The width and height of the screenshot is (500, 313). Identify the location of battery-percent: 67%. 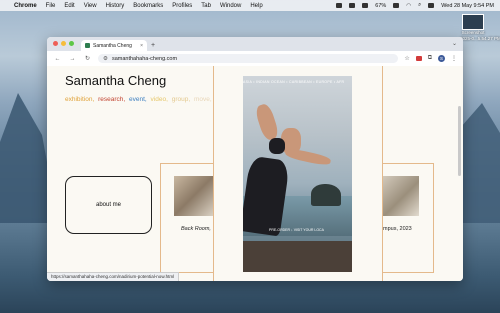
(381, 5).